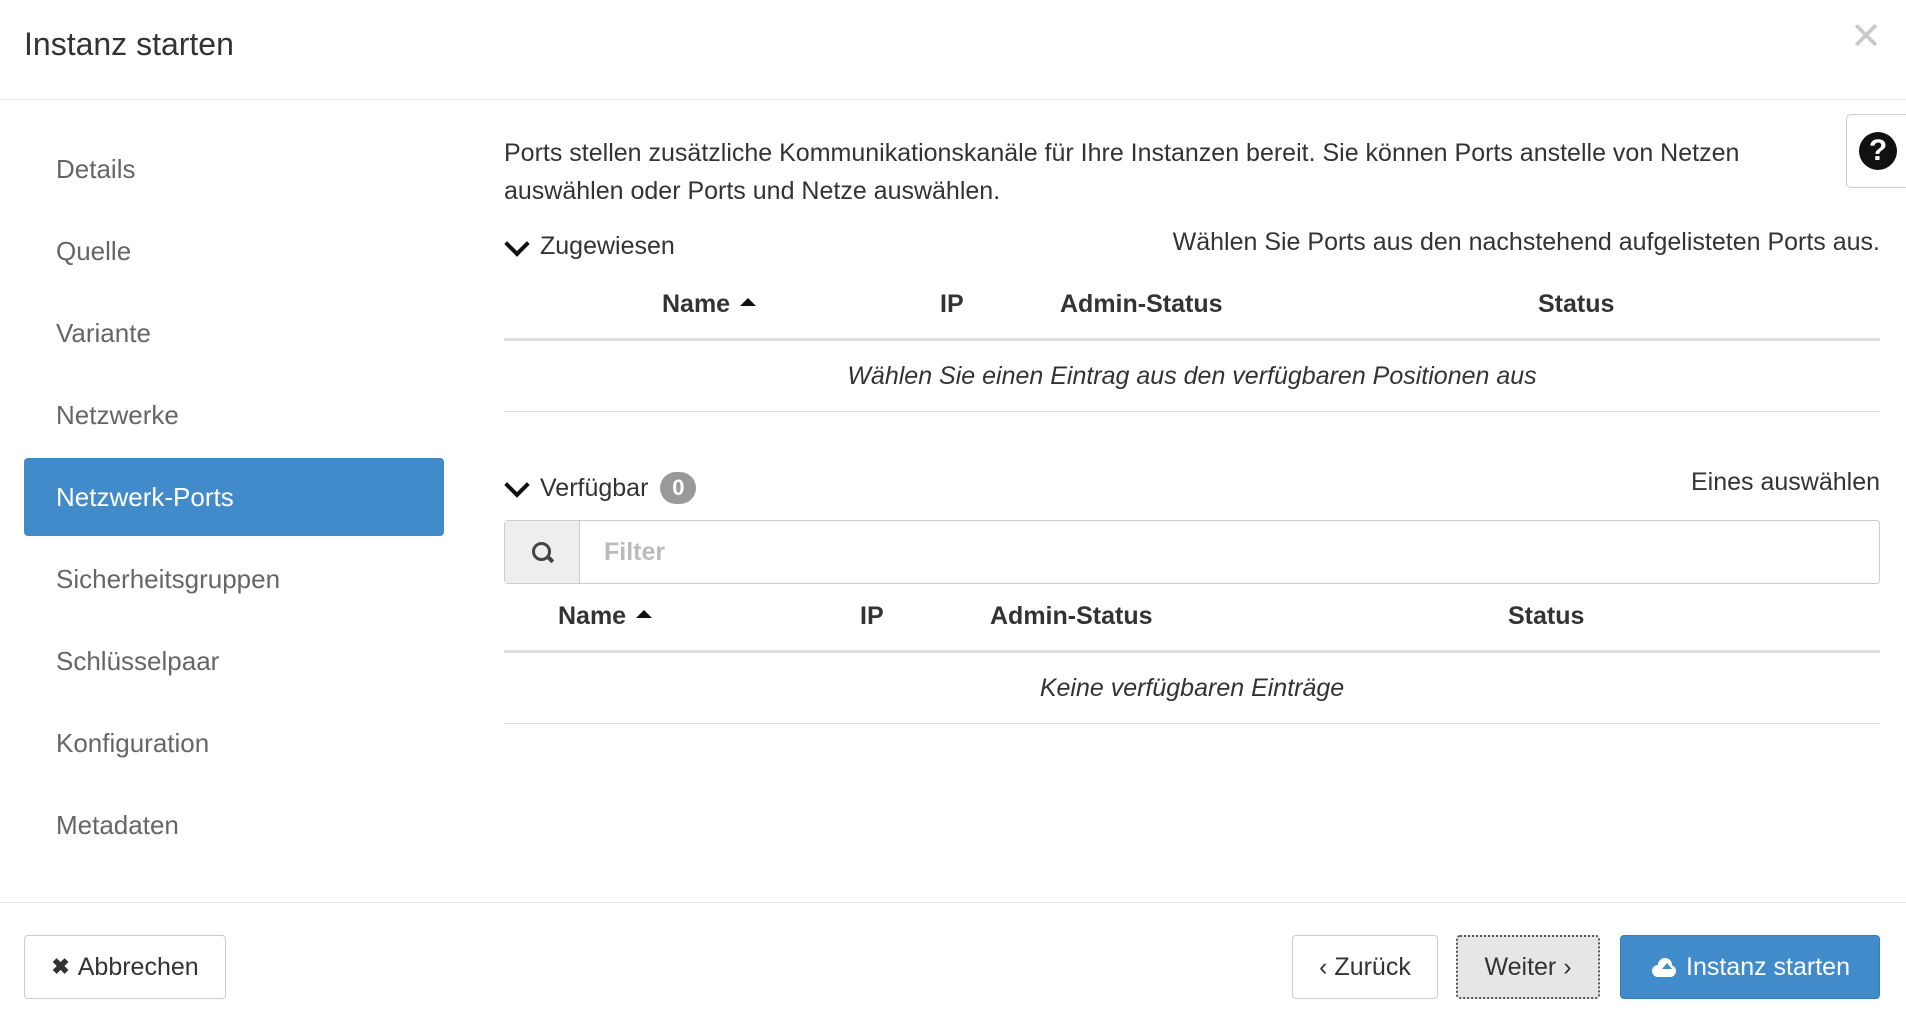  What do you see at coordinates (60, 966) in the screenshot?
I see `close-icon: ✖` at bounding box center [60, 966].